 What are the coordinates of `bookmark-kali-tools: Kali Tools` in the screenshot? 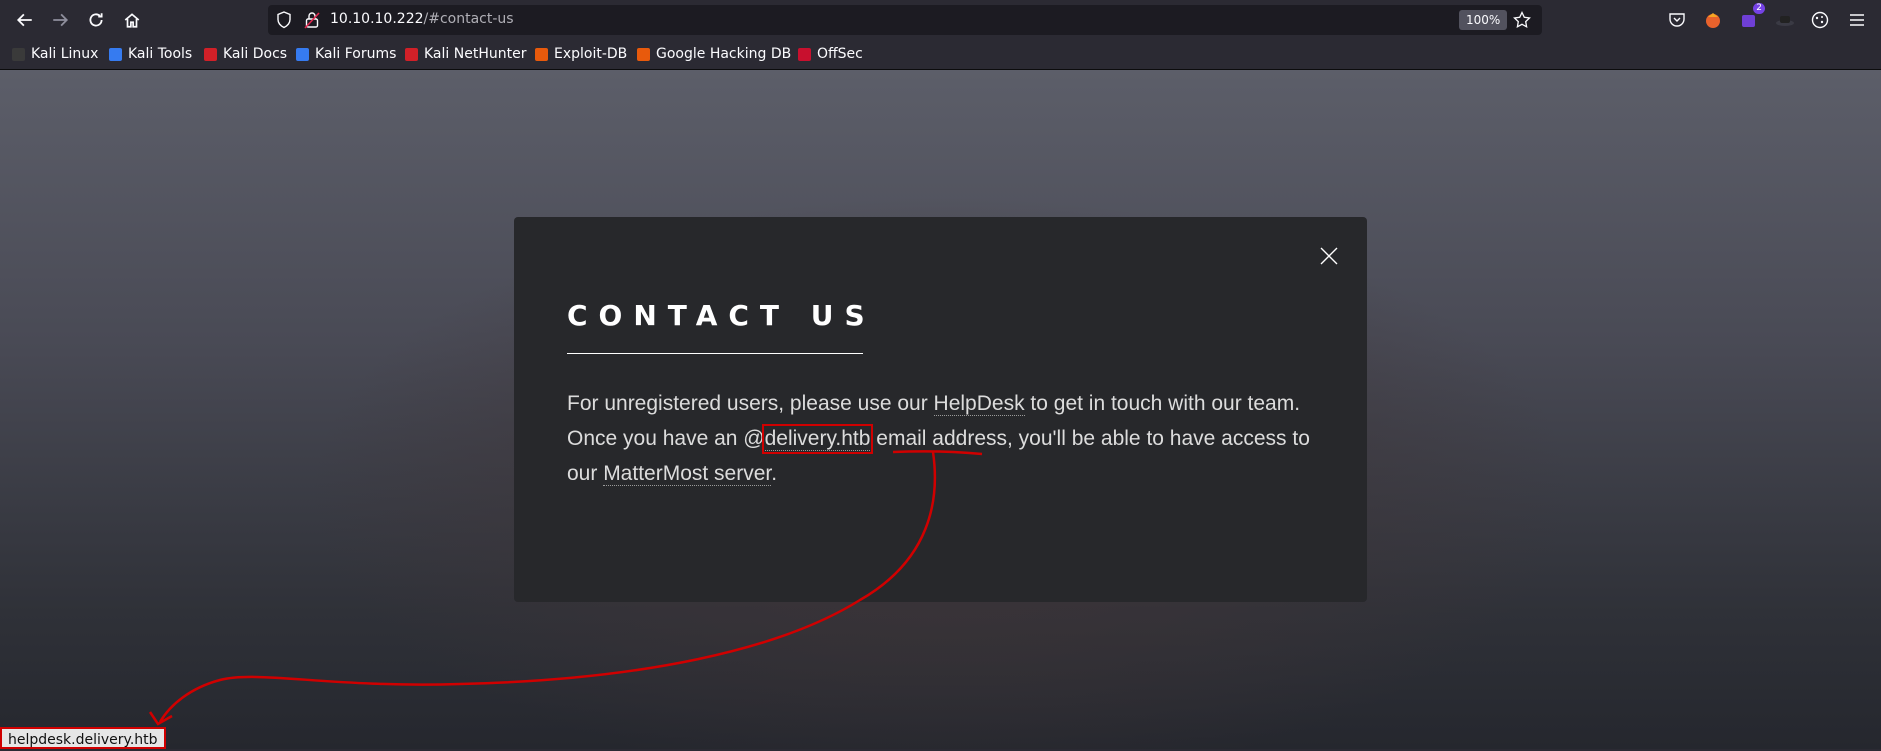 It's located at (150, 54).